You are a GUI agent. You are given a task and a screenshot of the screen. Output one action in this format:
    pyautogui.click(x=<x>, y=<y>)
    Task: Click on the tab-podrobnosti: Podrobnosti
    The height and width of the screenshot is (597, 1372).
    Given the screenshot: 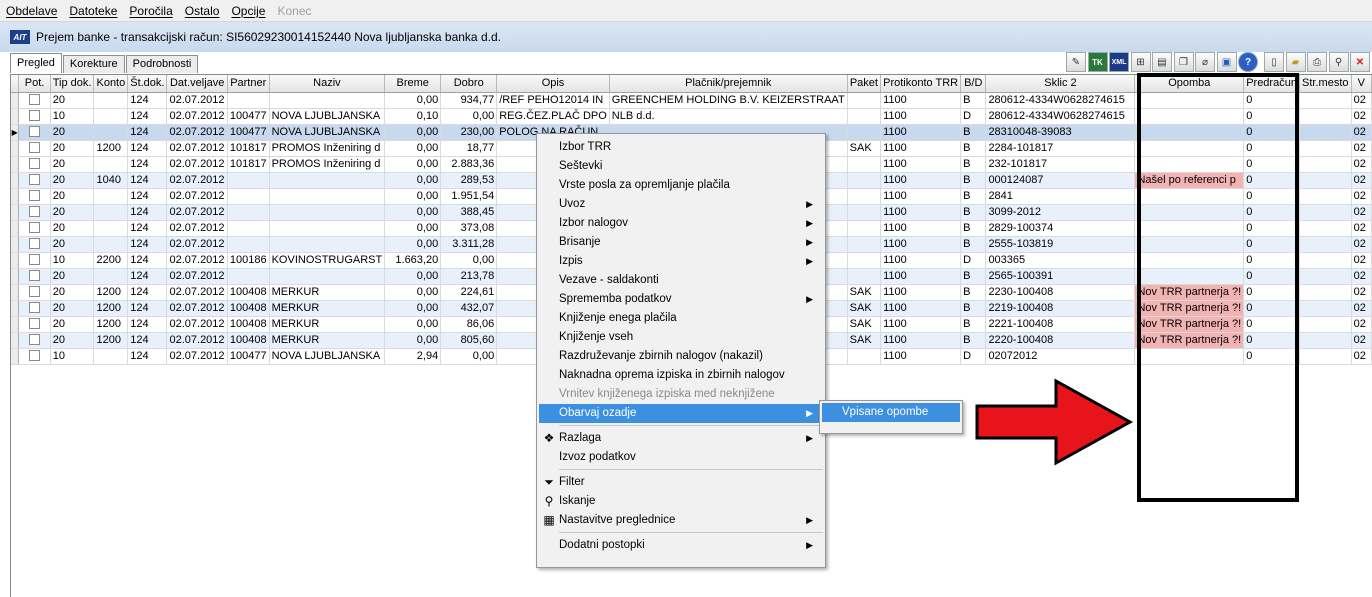 What is the action you would take?
    pyautogui.click(x=162, y=64)
    